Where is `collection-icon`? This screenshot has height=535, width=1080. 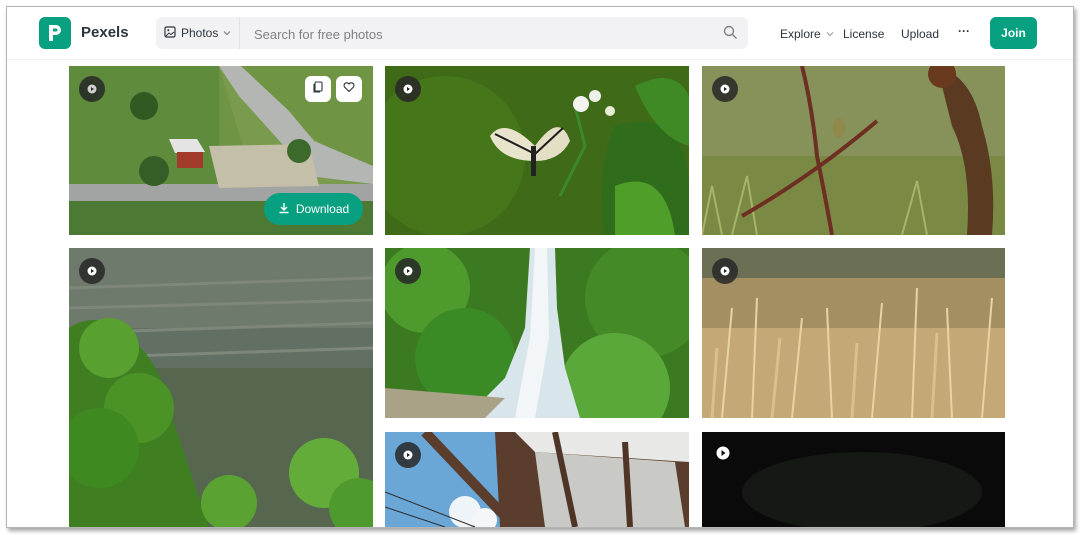 collection-icon is located at coordinates (318, 89).